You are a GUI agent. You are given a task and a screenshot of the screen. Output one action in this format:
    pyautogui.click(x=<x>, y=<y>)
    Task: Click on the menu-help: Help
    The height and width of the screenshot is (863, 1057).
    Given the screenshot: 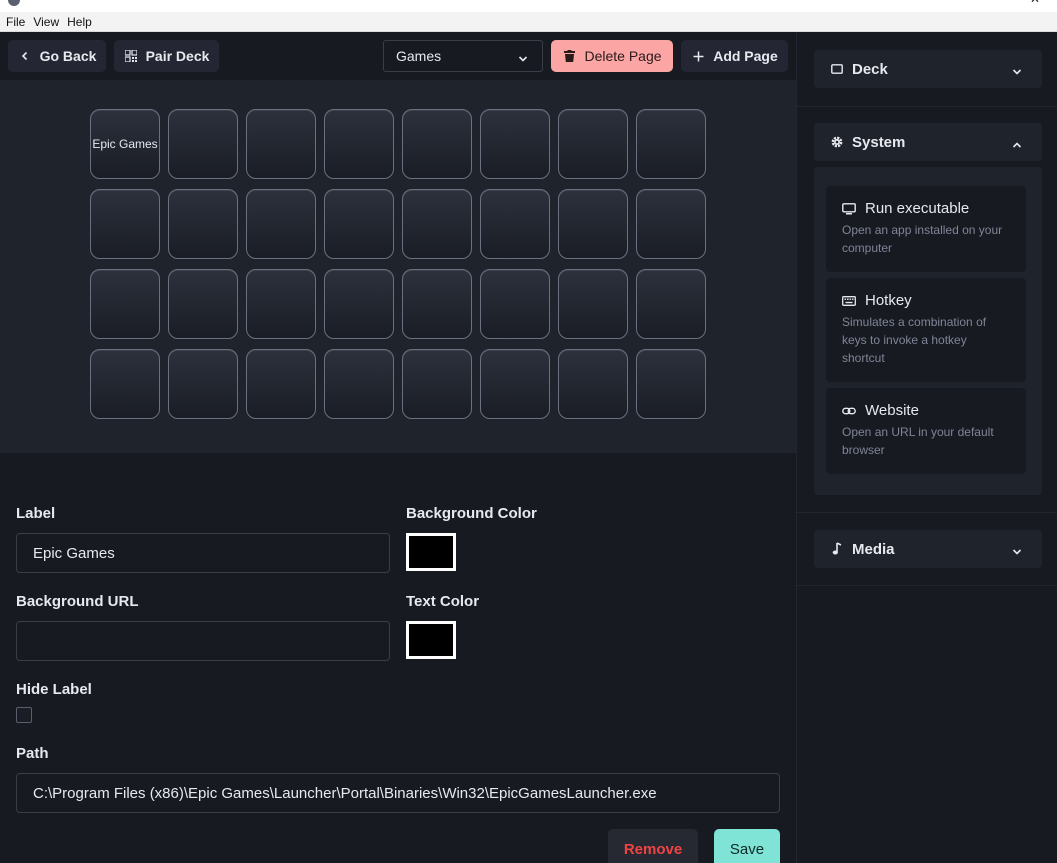 What is the action you would take?
    pyautogui.click(x=79, y=22)
    